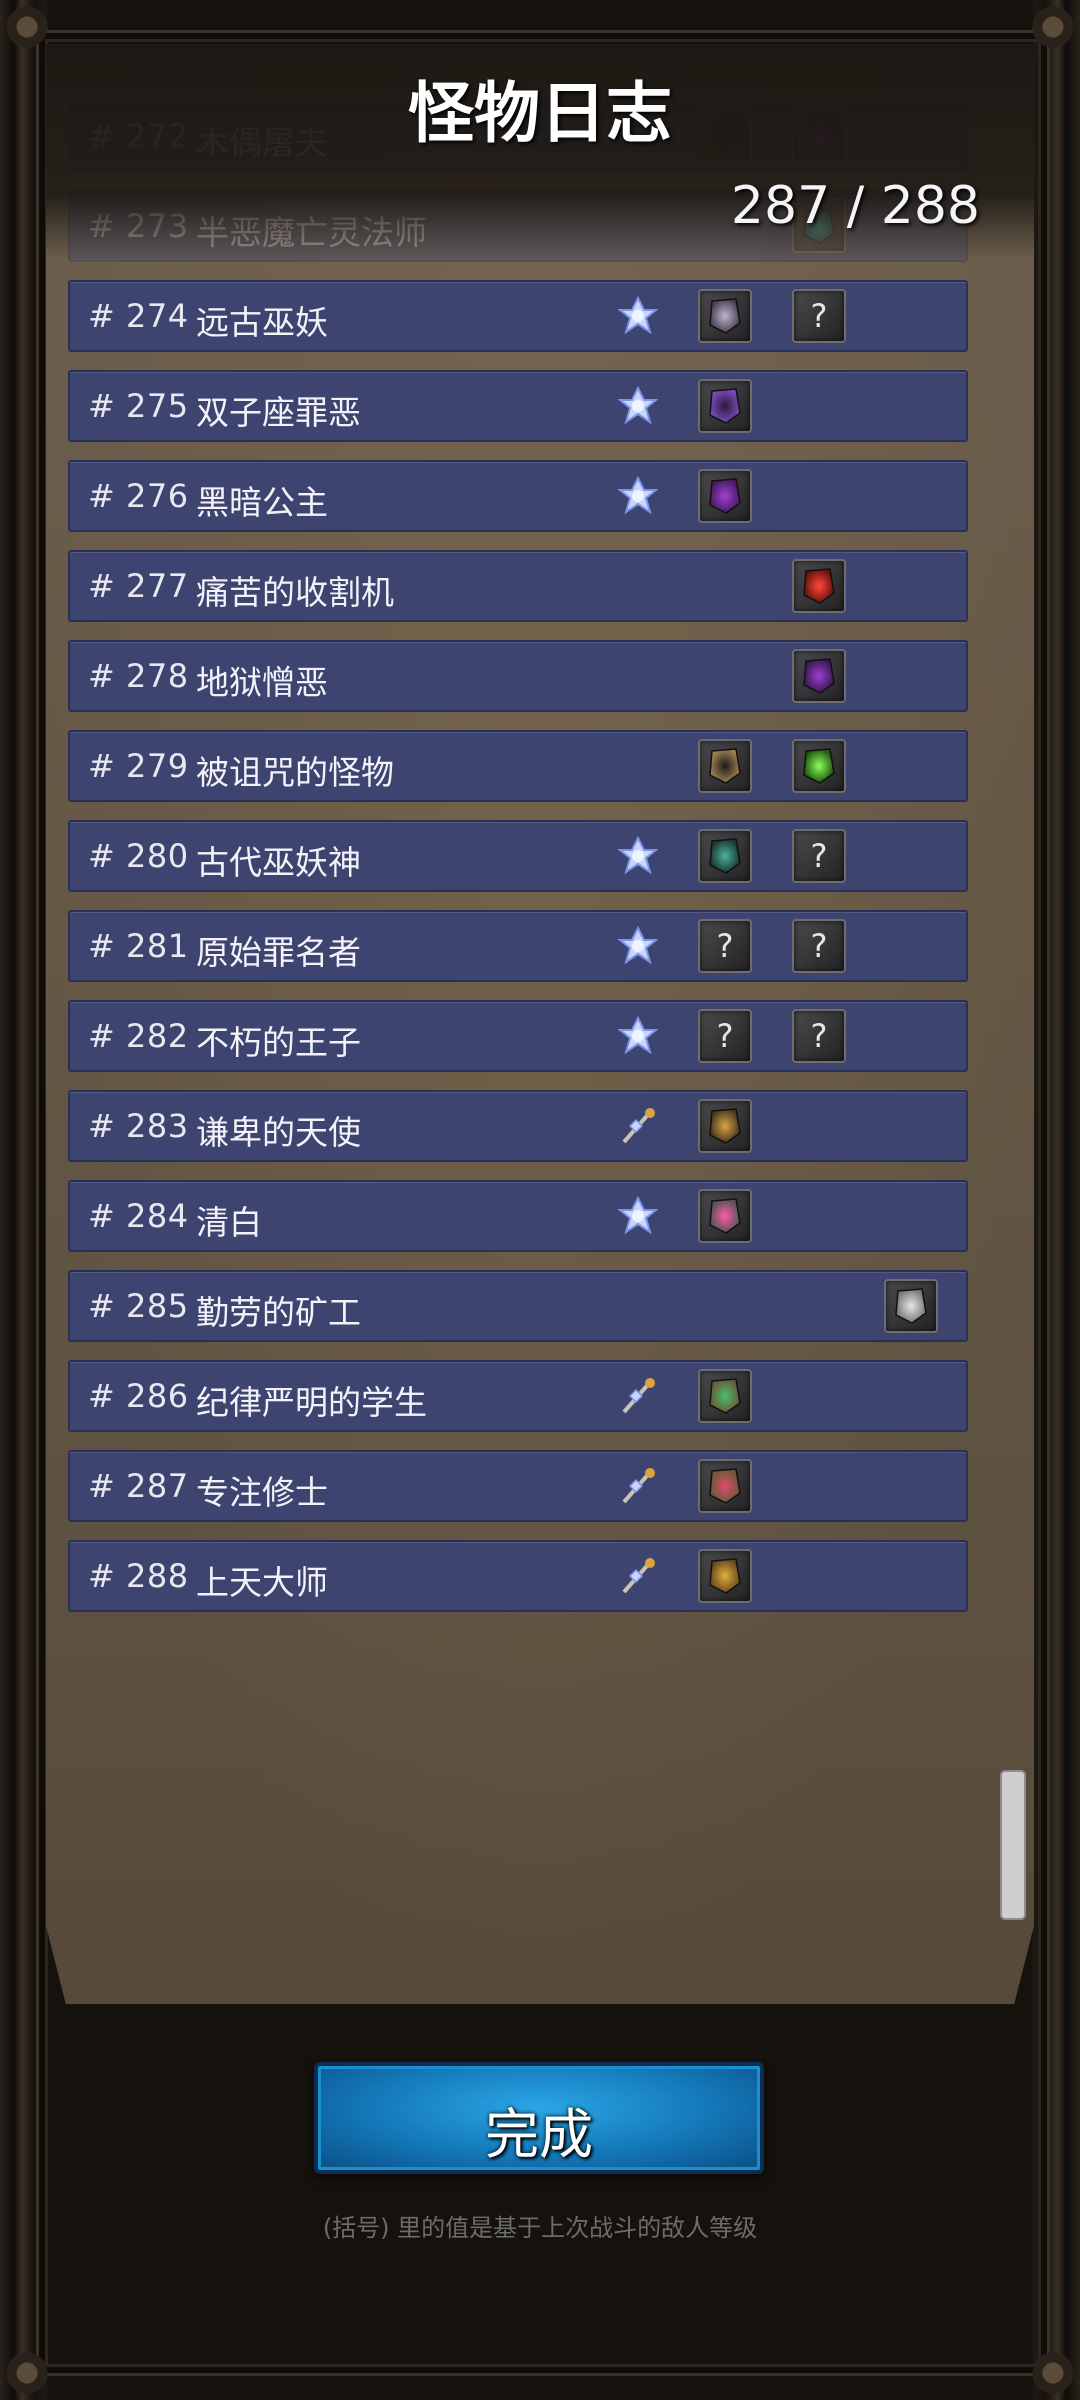 The height and width of the screenshot is (2400, 1080). I want to click on monster-row: # 284 清白, so click(518, 1216).